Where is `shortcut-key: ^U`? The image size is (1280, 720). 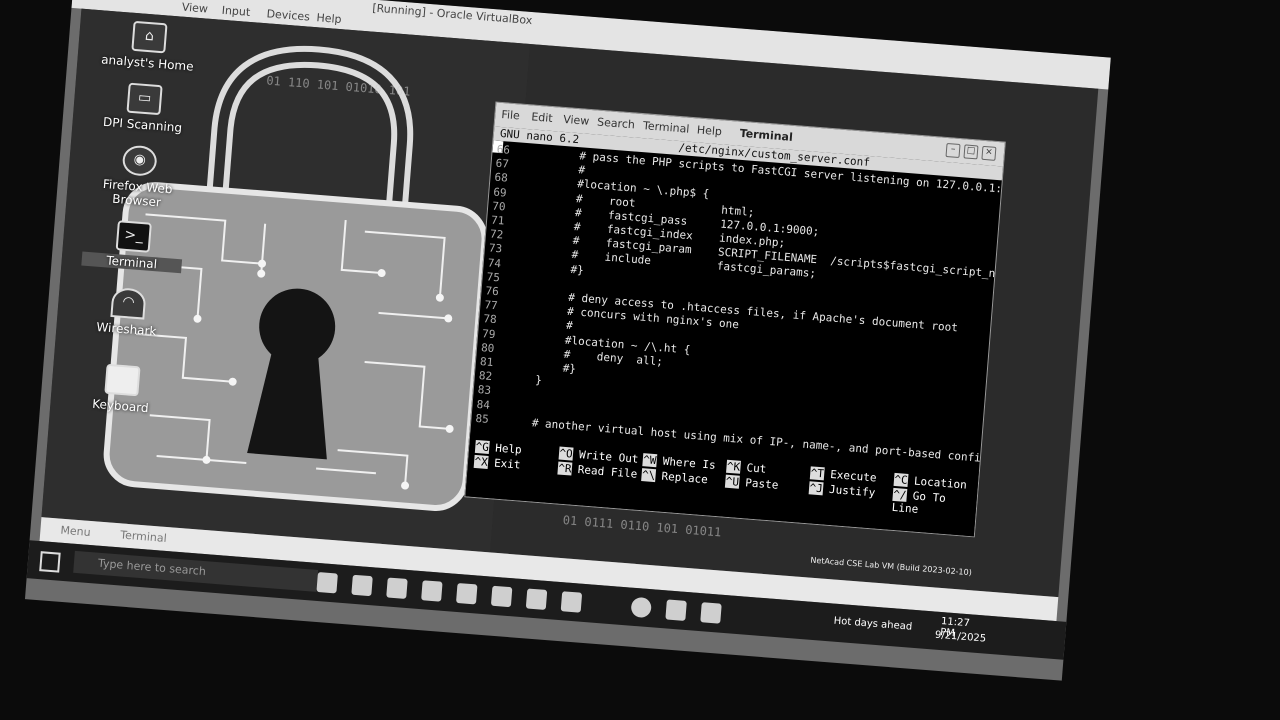
shortcut-key: ^U is located at coordinates (732, 481).